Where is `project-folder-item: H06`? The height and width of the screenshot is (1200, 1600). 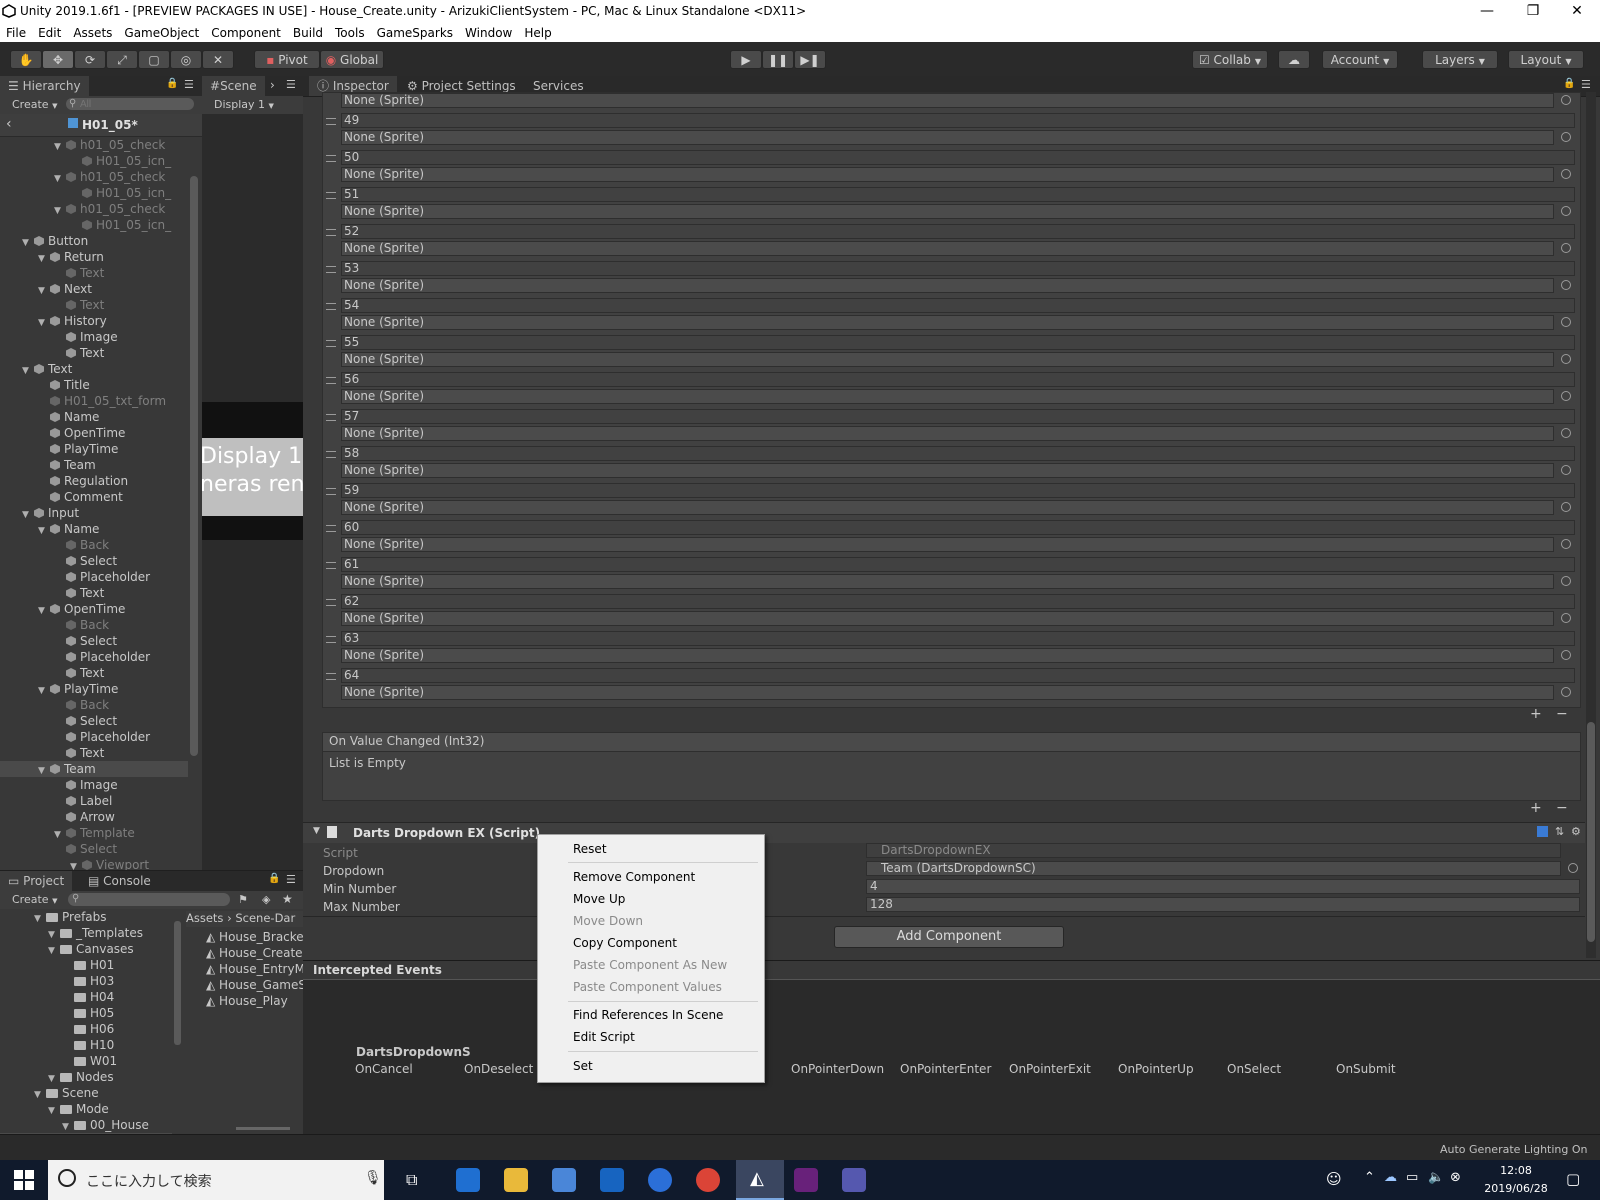 project-folder-item: H06 is located at coordinates (86, 1029).